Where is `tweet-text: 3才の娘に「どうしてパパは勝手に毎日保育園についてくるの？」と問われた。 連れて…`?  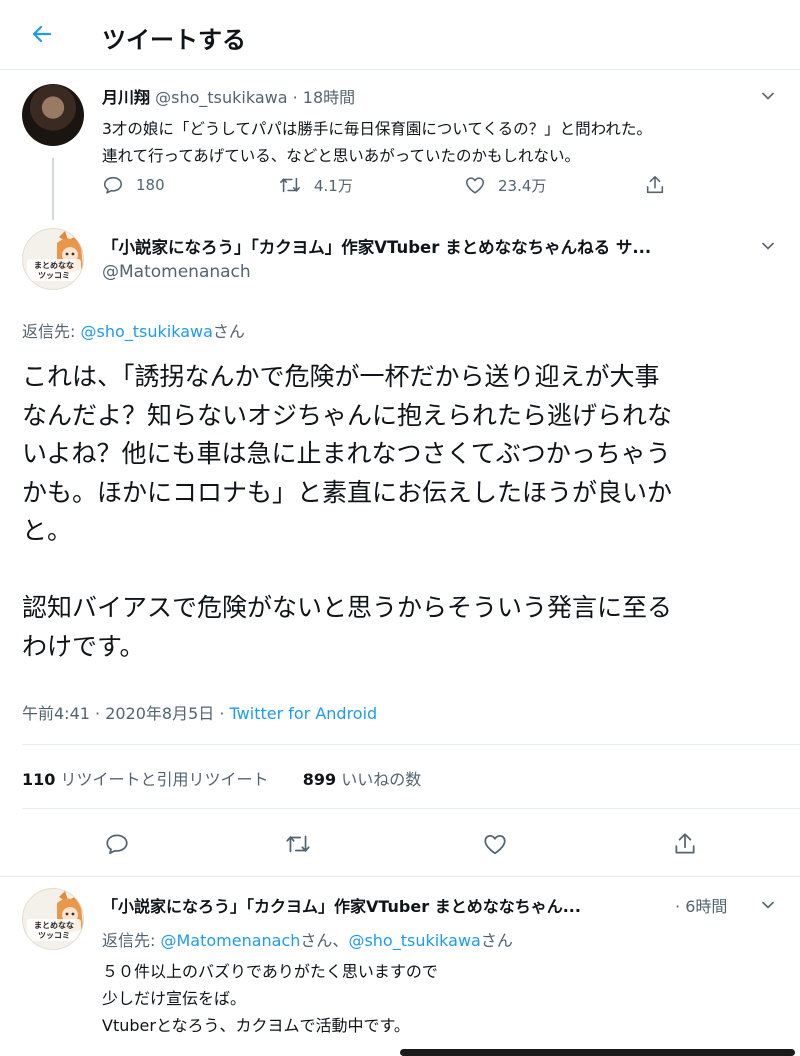
tweet-text: 3才の娘に「どうしてパパは勝手に毎日保育園についてくるの？」と問われた。 連れて… is located at coordinates (442, 143).